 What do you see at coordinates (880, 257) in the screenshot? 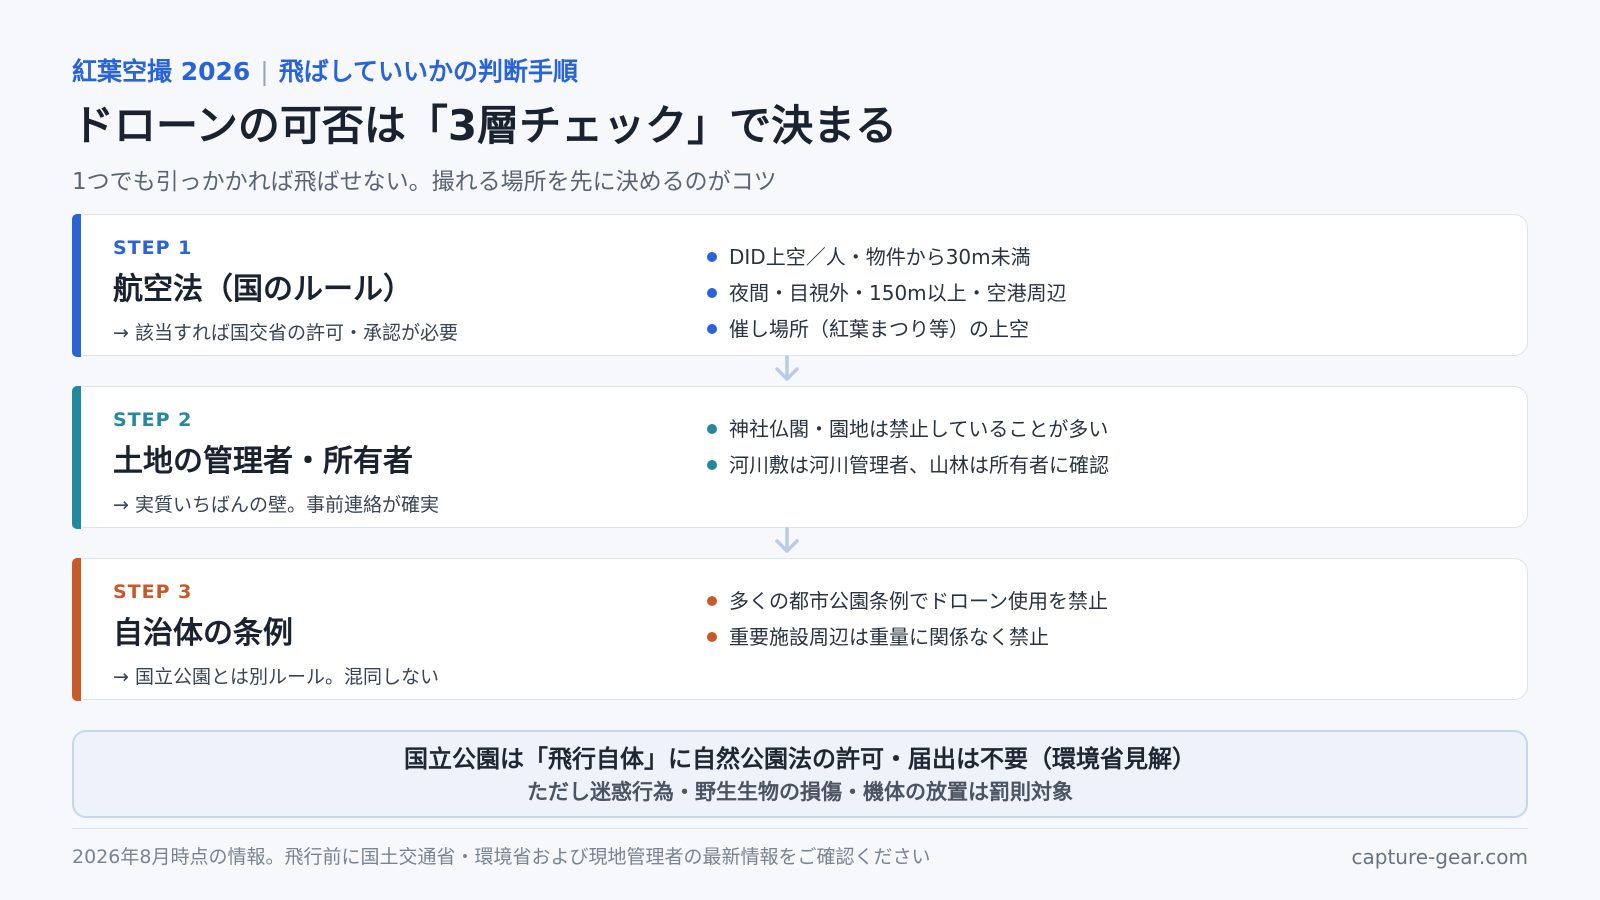
I see `step-point-text: DID上空／人・物件から30m未満` at bounding box center [880, 257].